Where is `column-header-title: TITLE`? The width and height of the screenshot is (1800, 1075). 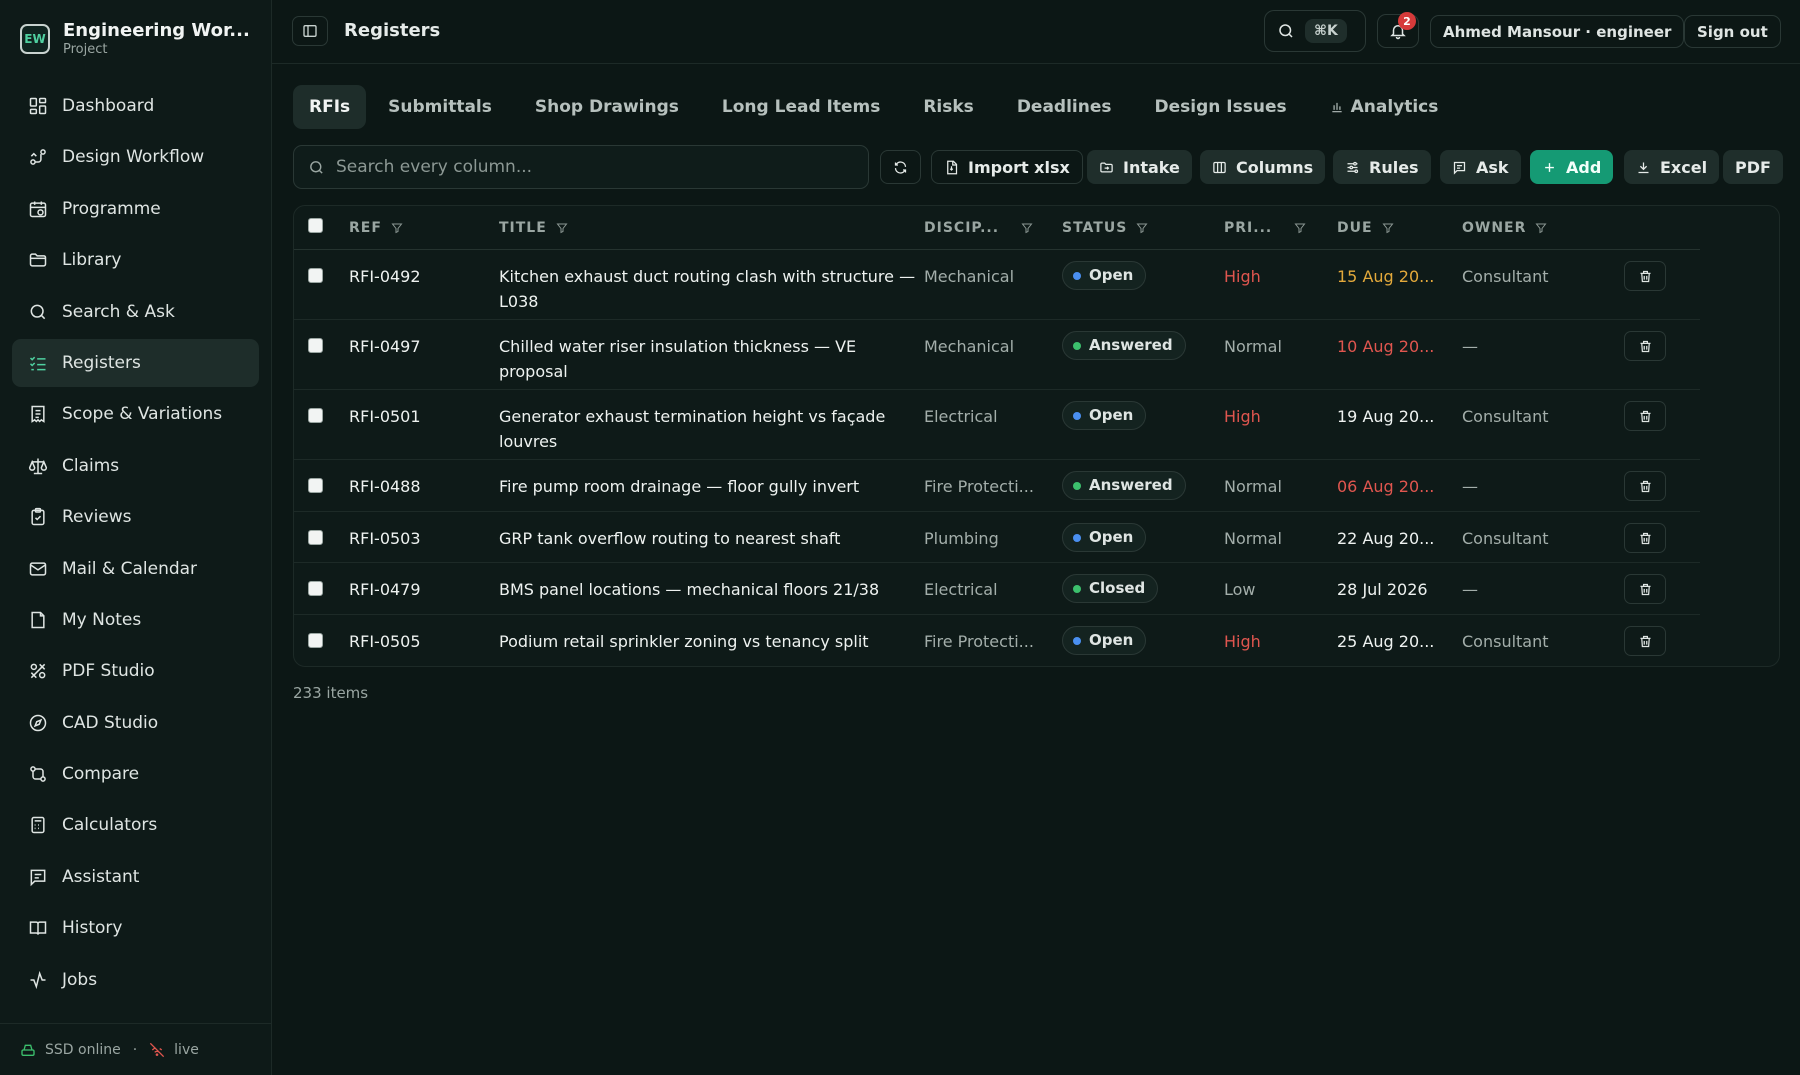
column-header-title: TITLE is located at coordinates (533, 228).